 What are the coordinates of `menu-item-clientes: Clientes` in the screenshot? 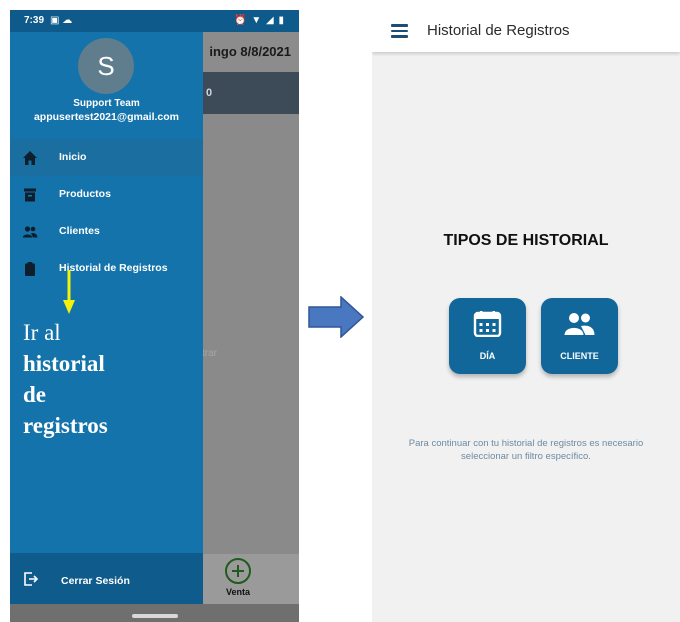 It's located at (106, 231).